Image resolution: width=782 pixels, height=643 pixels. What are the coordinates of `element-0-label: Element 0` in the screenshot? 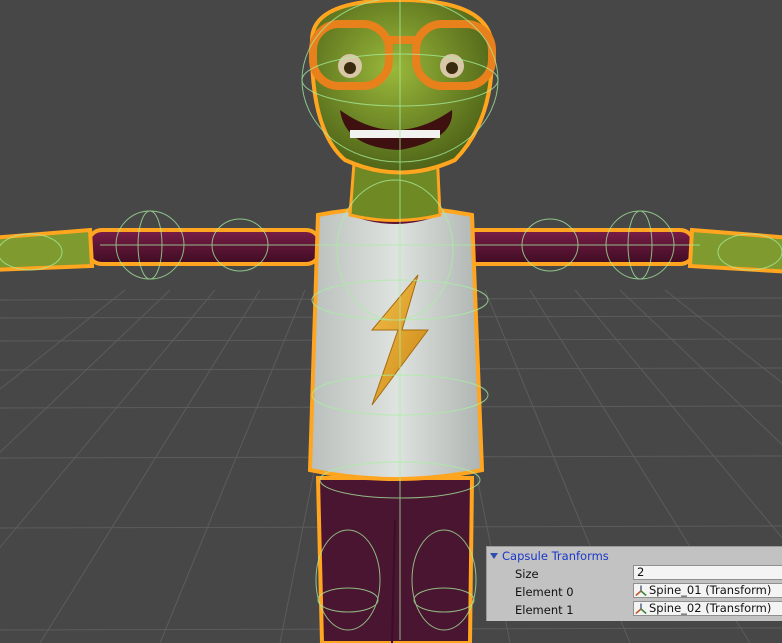 It's located at (544, 592).